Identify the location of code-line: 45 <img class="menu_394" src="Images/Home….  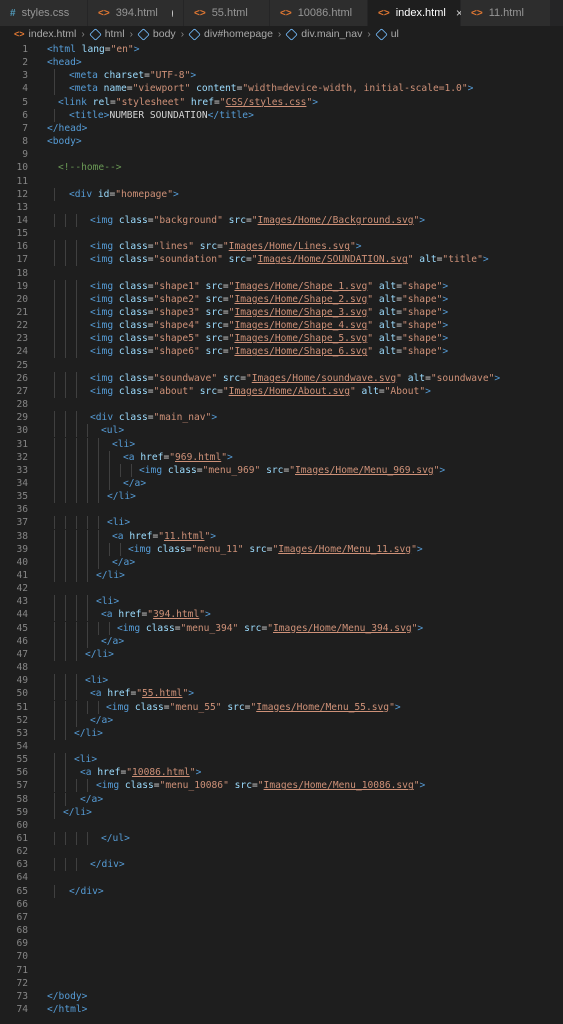
(281, 628).